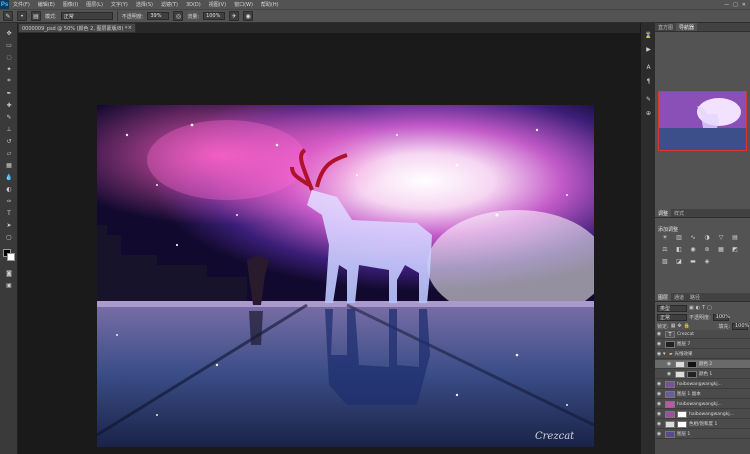  Describe the element at coordinates (721, 249) in the screenshot. I see `color-lookup-icon: ▦` at that location.